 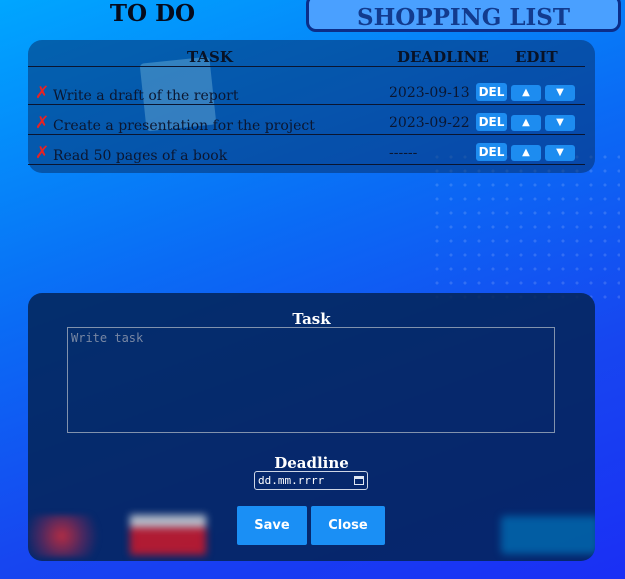 What do you see at coordinates (403, 153) in the screenshot?
I see `task-deadline: ------` at bounding box center [403, 153].